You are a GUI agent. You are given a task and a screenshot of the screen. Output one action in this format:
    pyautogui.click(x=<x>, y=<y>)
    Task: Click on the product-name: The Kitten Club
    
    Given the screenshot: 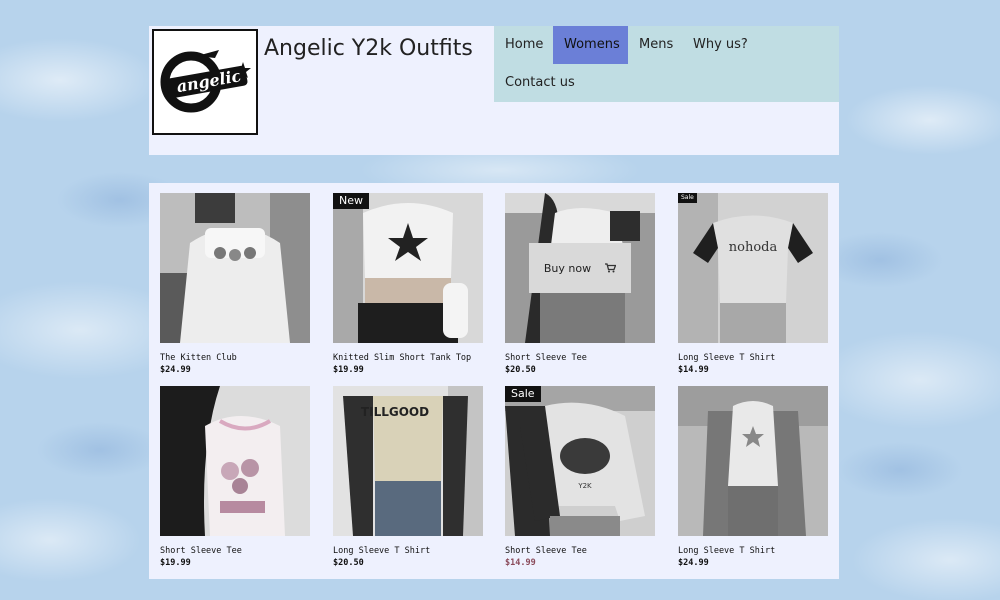 What is the action you would take?
    pyautogui.click(x=198, y=358)
    